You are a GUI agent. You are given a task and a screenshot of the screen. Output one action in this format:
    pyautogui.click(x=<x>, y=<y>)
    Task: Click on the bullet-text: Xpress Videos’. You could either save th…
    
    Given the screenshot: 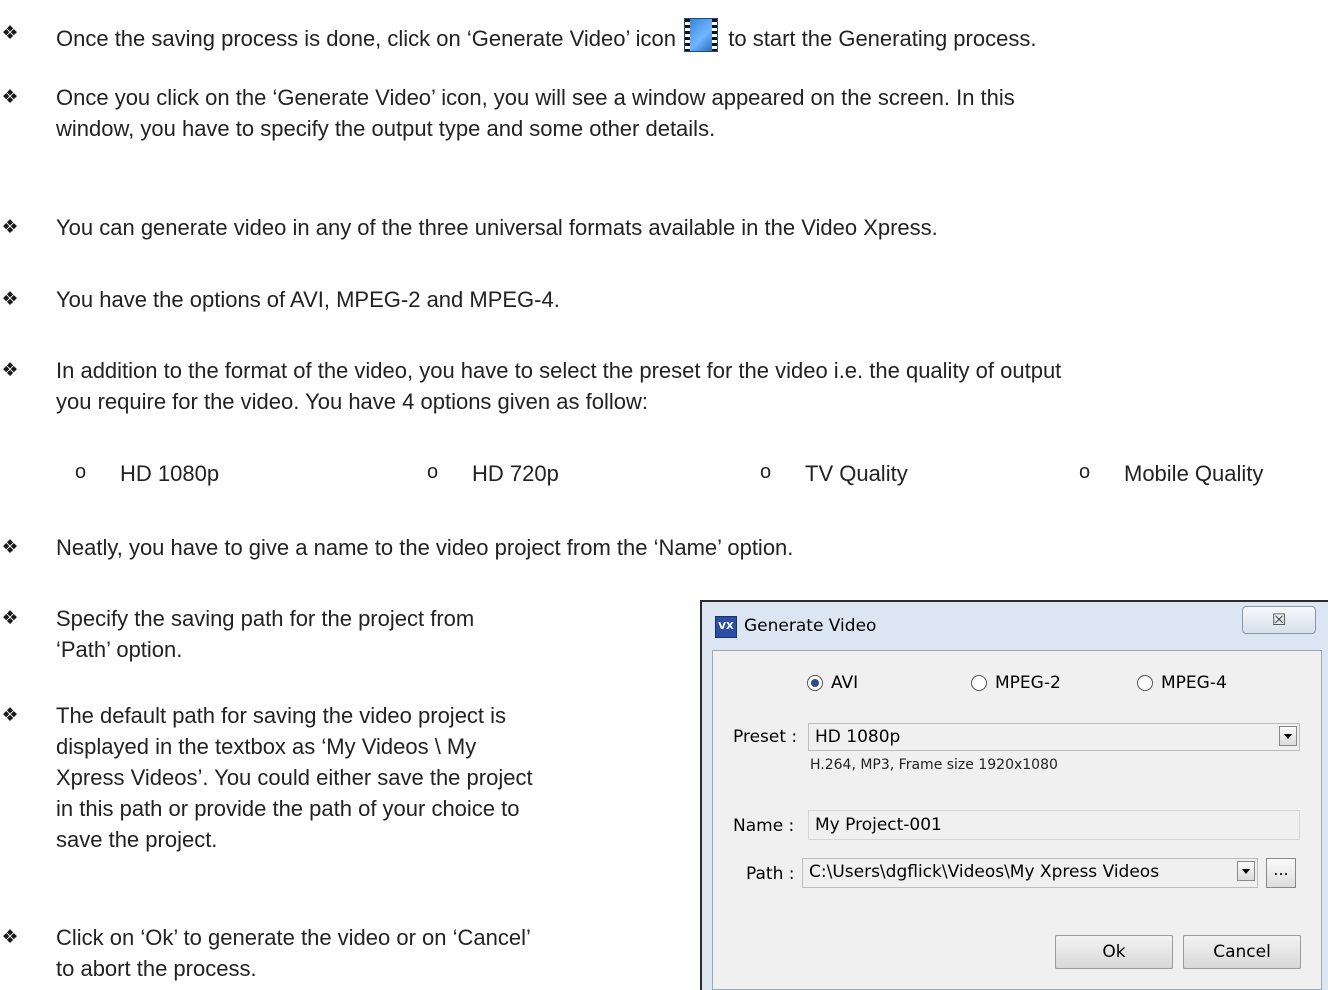 What is the action you would take?
    pyautogui.click(x=294, y=777)
    